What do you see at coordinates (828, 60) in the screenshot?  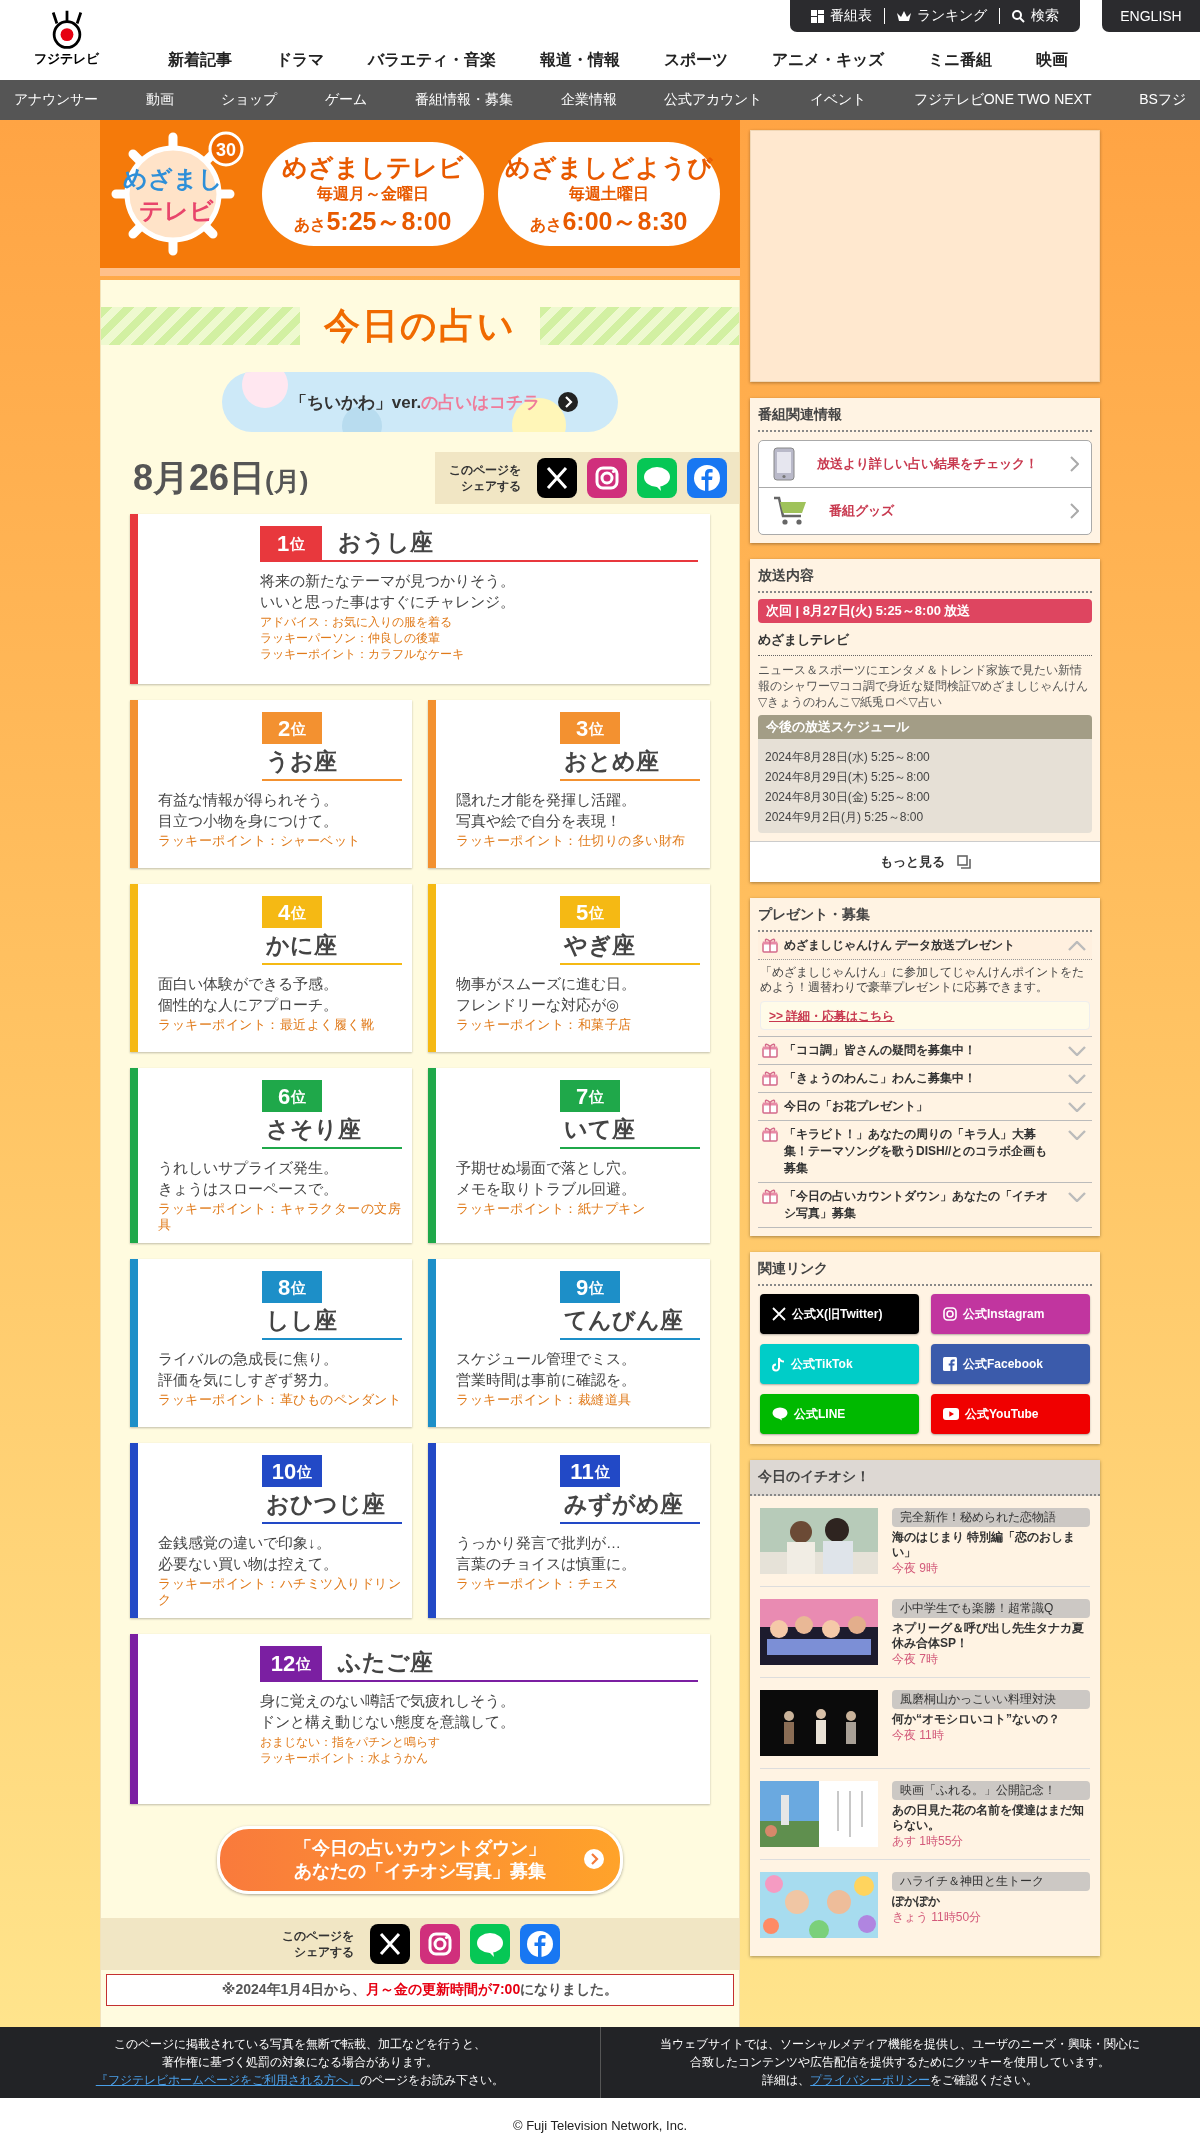 I see `nav-link: アニメ・キッズ` at bounding box center [828, 60].